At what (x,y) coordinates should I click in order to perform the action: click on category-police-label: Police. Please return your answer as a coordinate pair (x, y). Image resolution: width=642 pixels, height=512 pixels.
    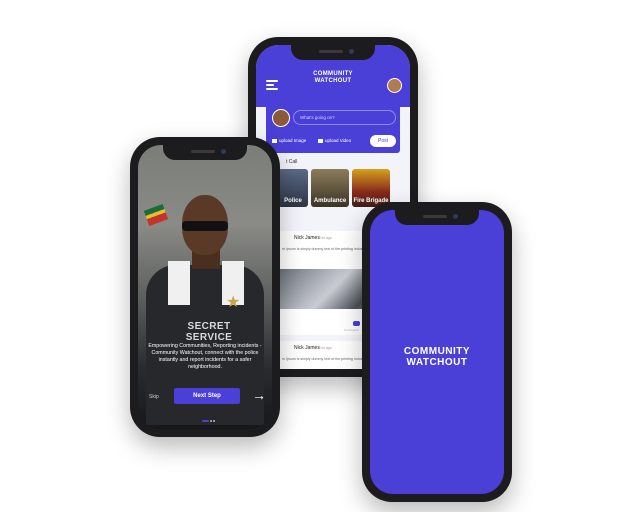
    Looking at the image, I should click on (293, 201).